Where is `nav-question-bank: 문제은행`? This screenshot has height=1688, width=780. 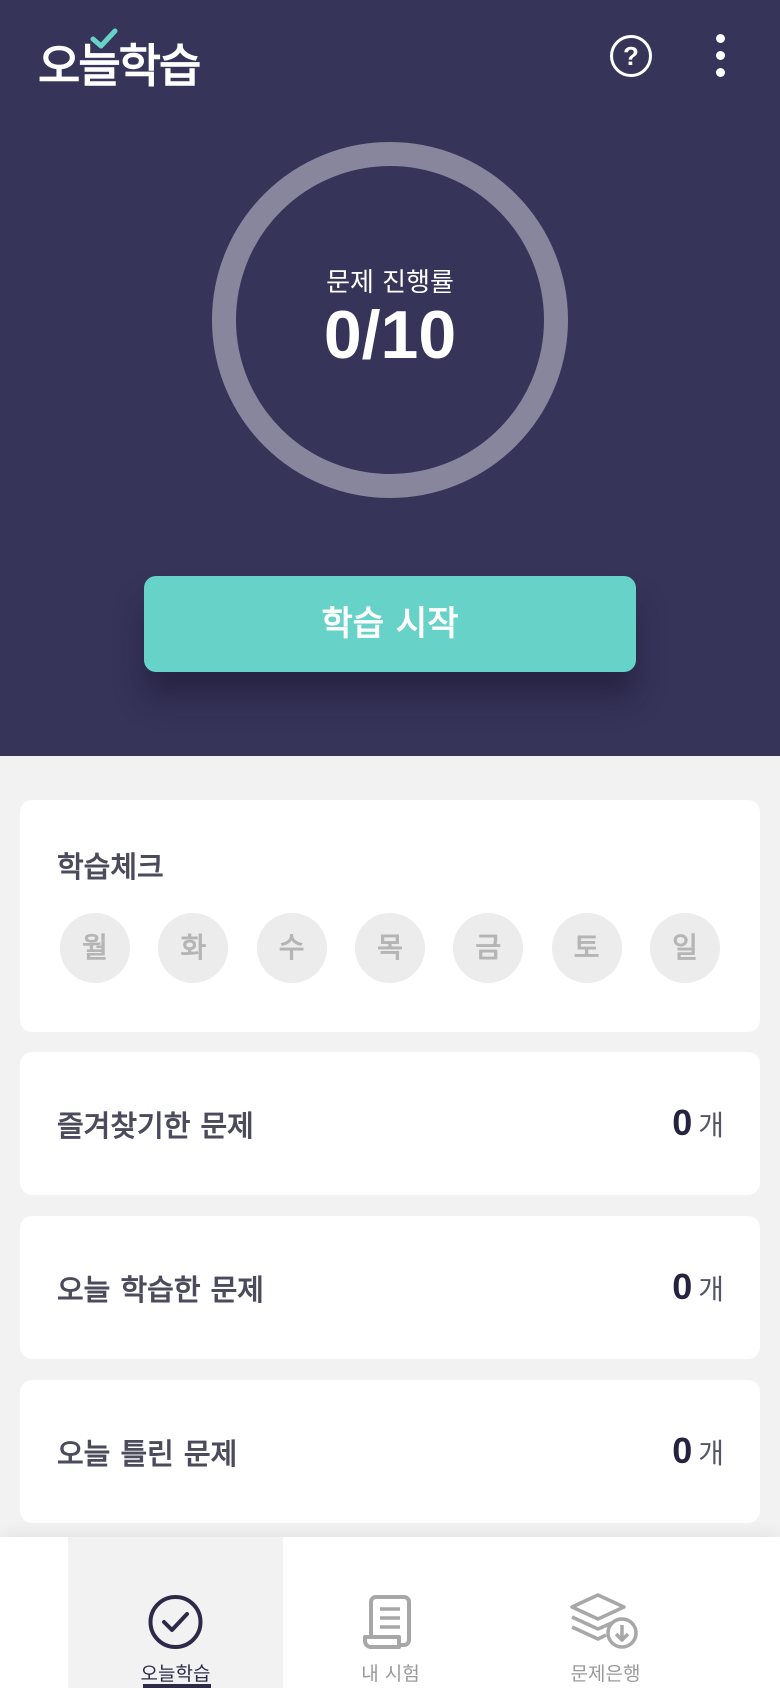
nav-question-bank: 문제은행 is located at coordinates (605, 1612).